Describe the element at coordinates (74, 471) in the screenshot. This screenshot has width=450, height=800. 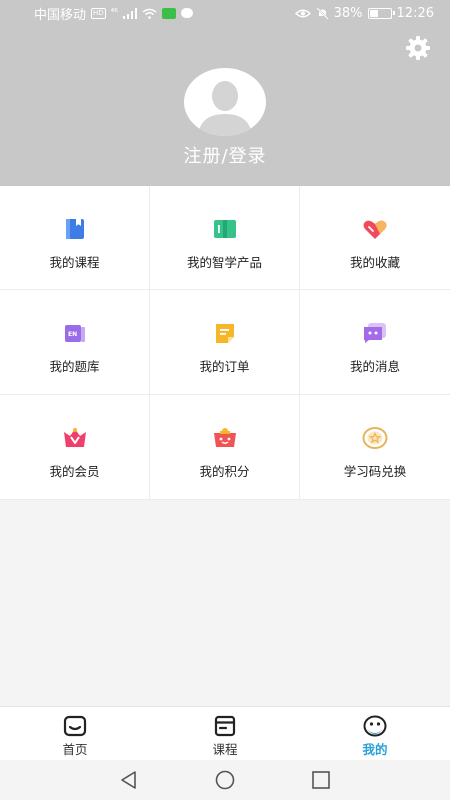
I see `menu-label: 我的会员` at that location.